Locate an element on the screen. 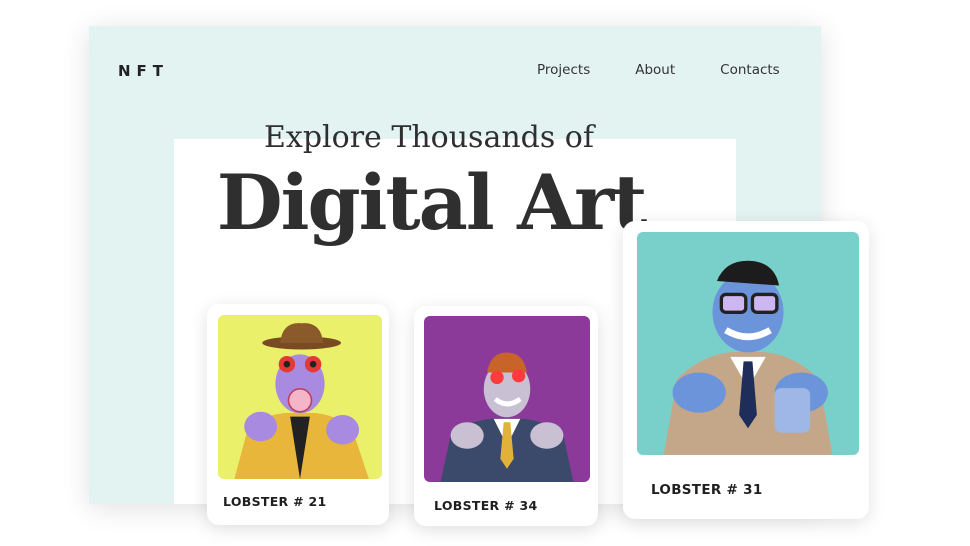 The image size is (970, 546). nft-card-title: LOBSTER # 21 is located at coordinates (275, 501).